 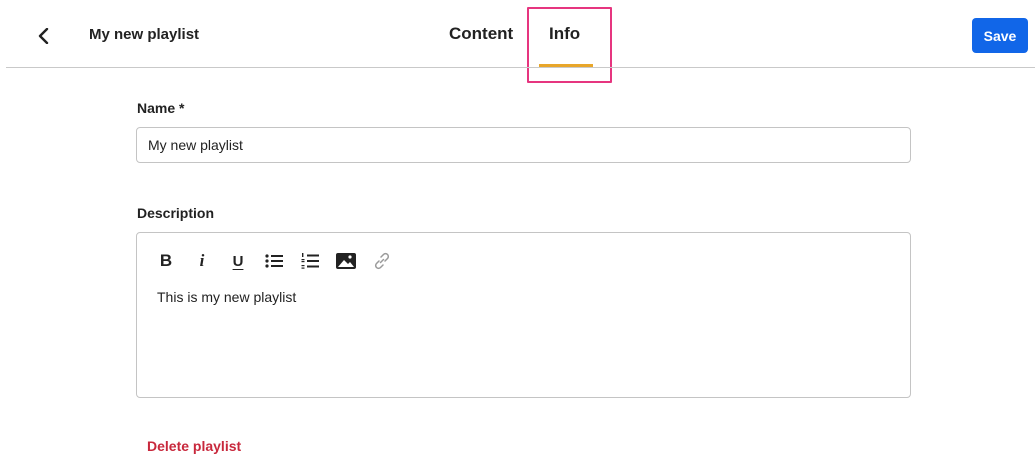 What do you see at coordinates (166, 261) in the screenshot?
I see `bold-icon: B` at bounding box center [166, 261].